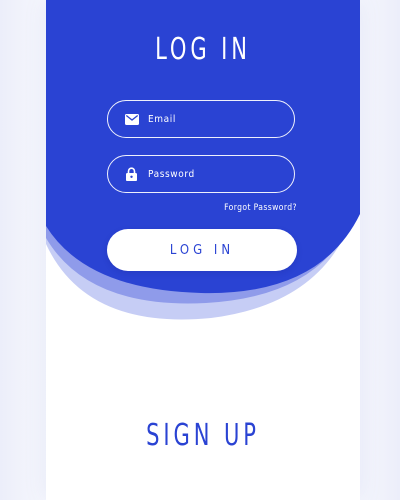 Image resolution: width=400 pixels, height=500 pixels. I want to click on email-field: Email, so click(201, 119).